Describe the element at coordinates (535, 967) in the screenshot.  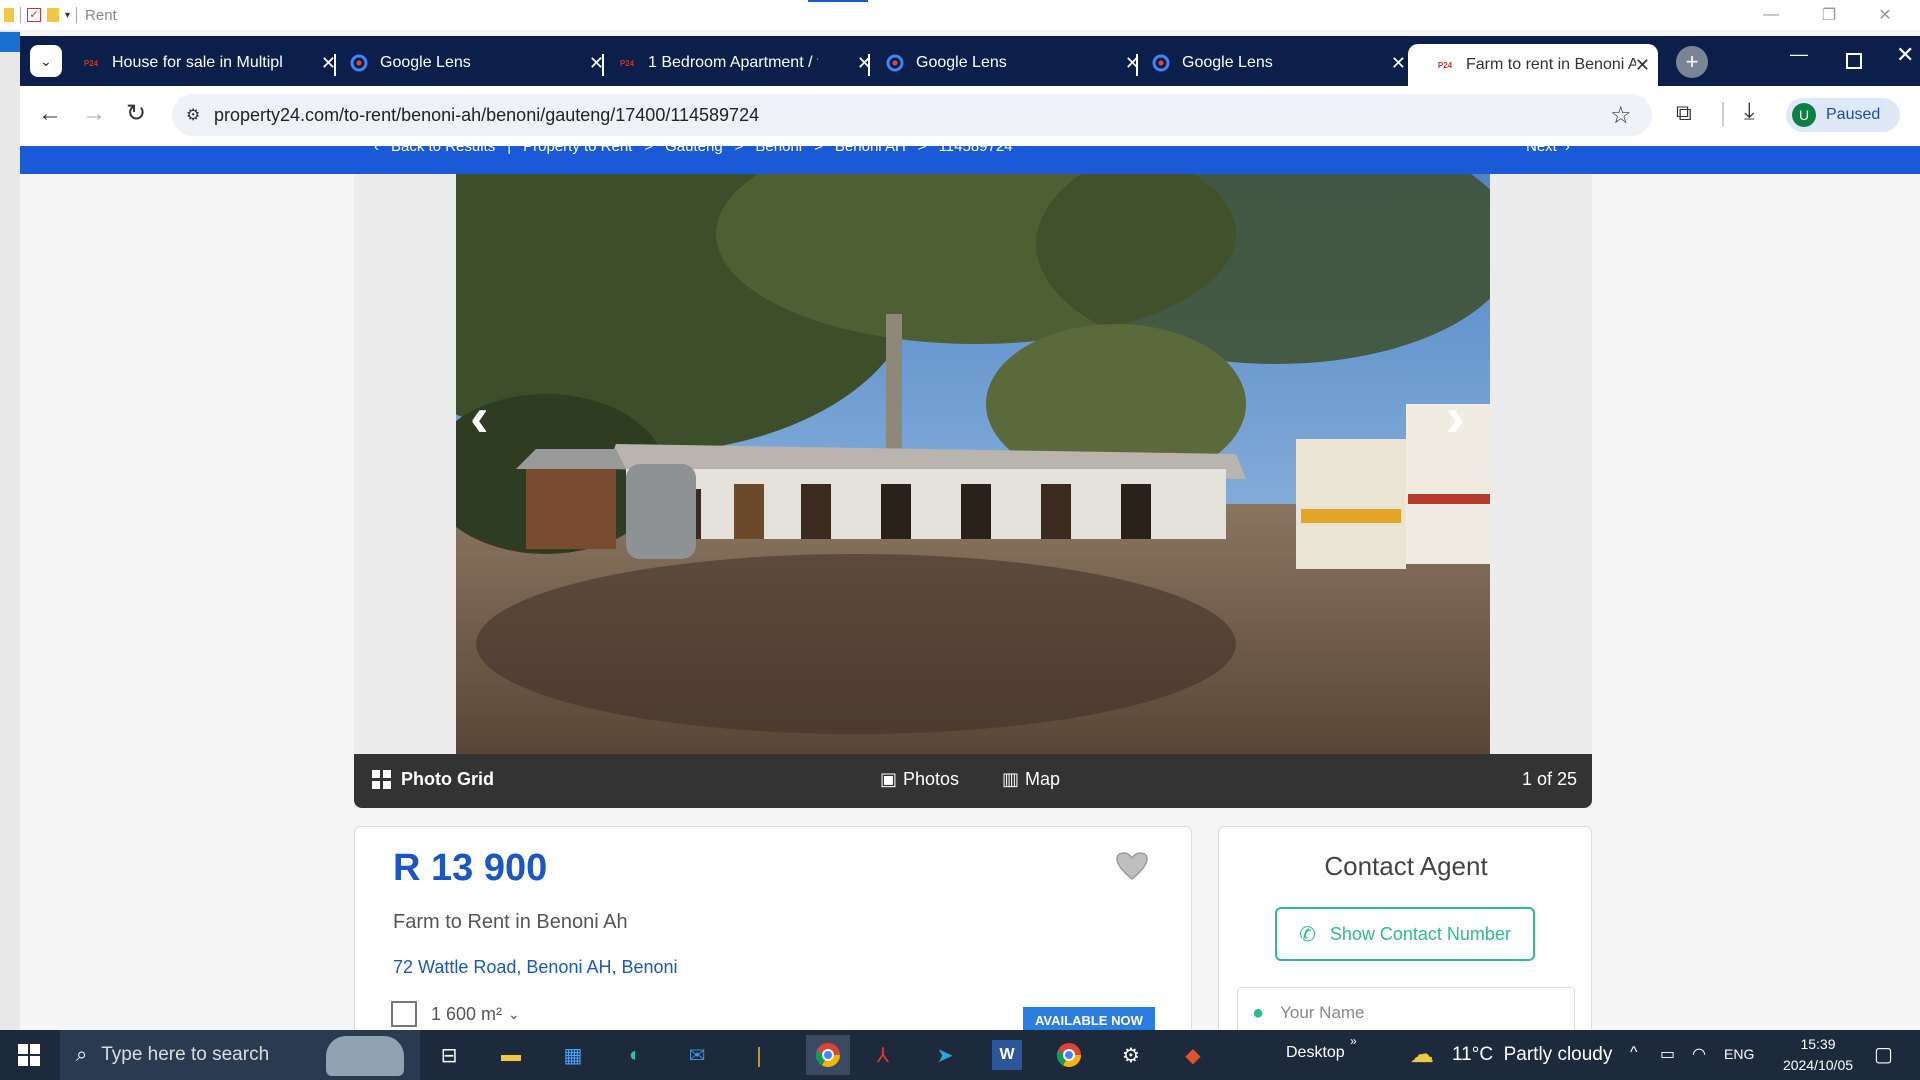
I see `listing-address-link: 72 Wattle Road, Benoni AH, Benoni` at that location.